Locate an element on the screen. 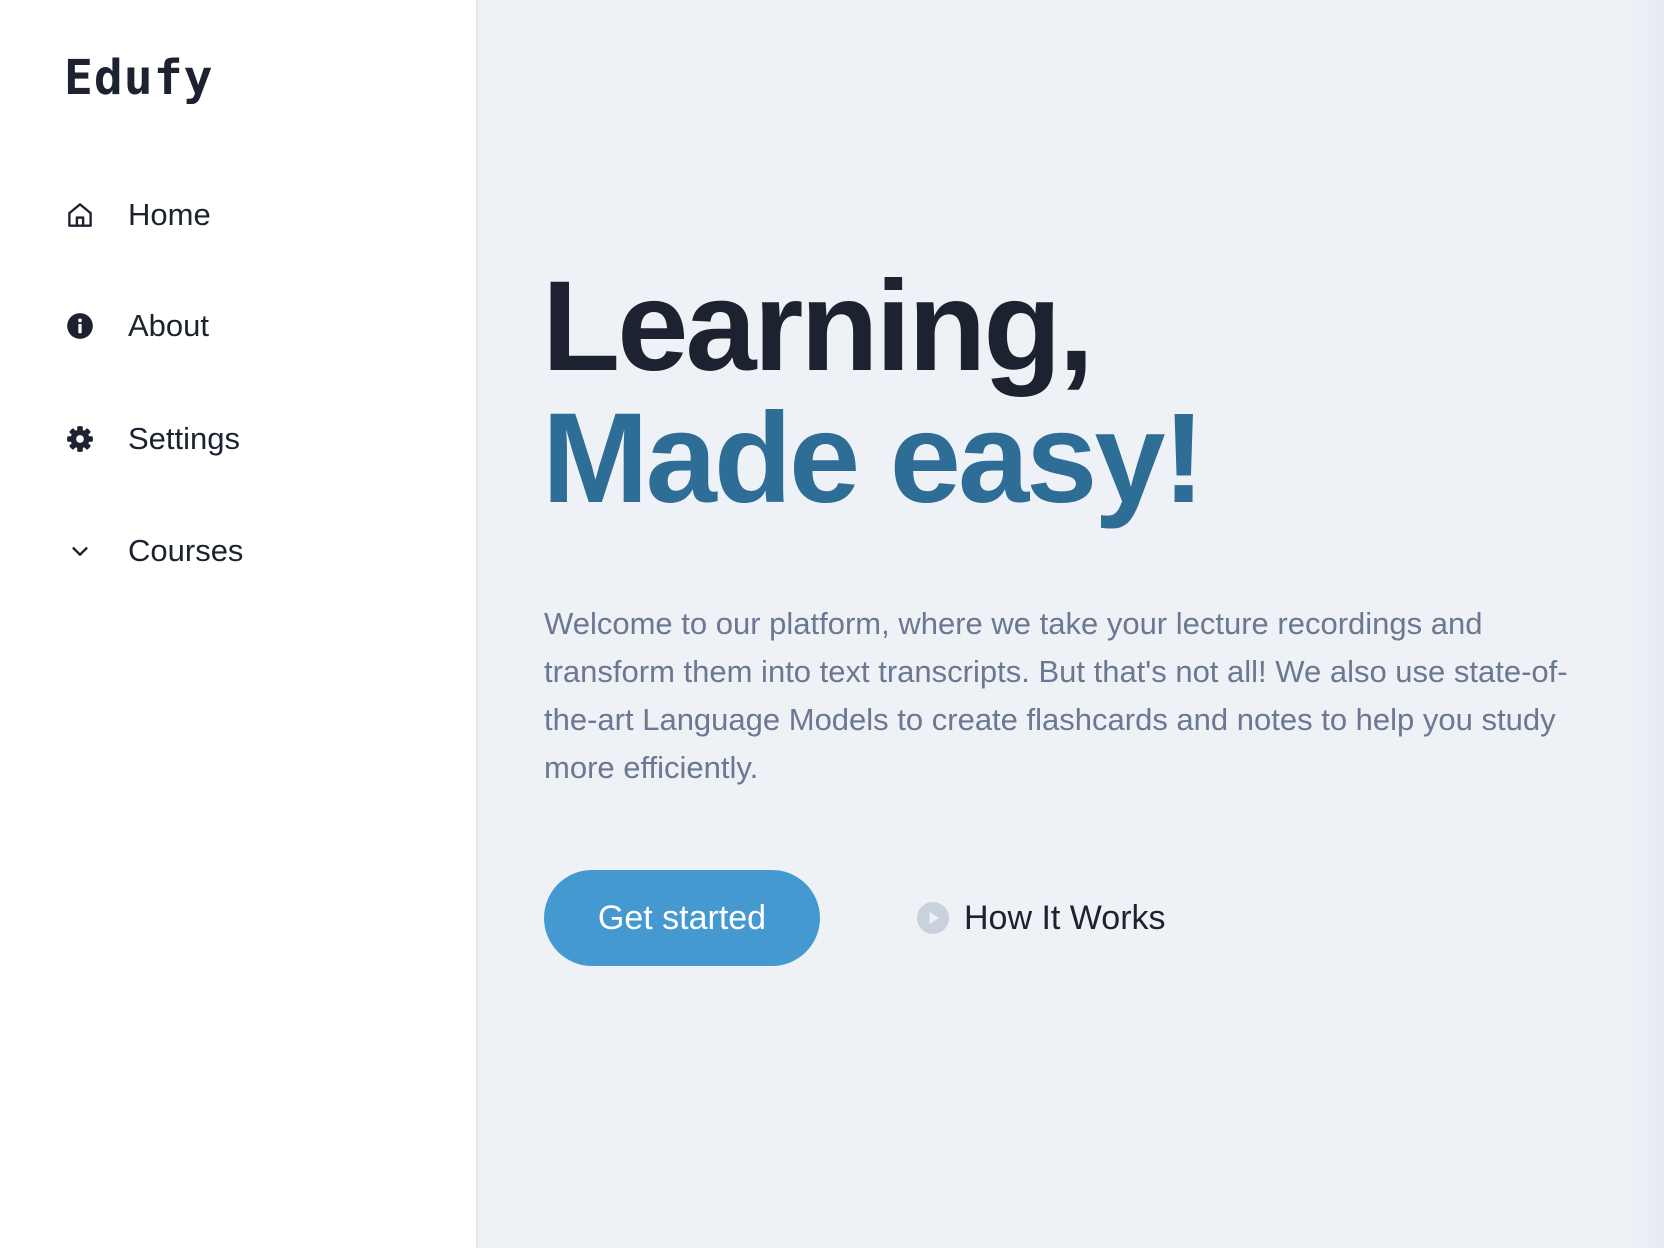  sidebar-item-label: Home is located at coordinates (169, 214).